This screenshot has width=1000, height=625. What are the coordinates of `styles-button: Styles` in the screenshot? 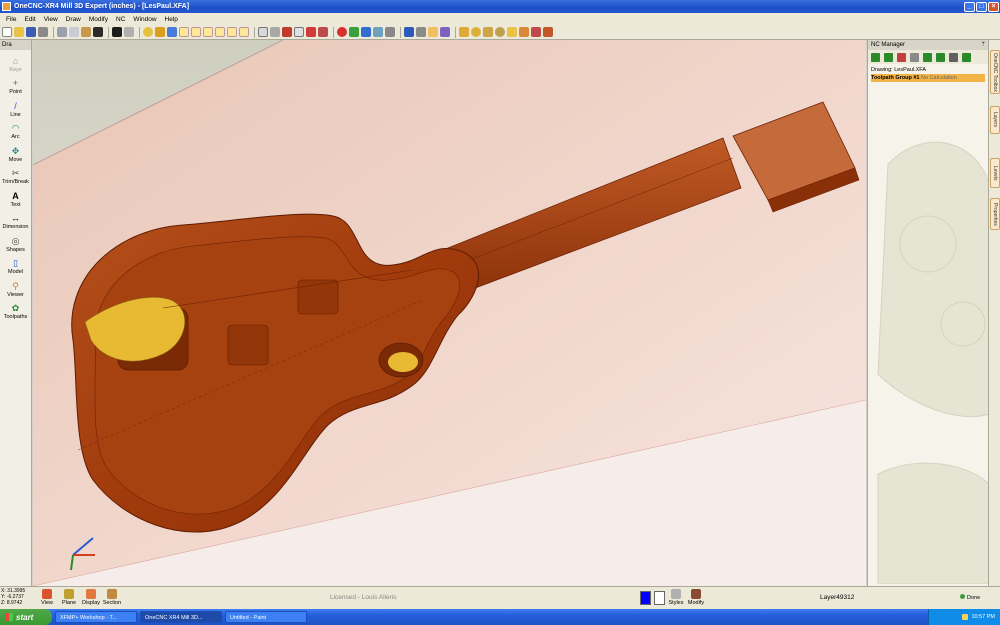 It's located at (676, 598).